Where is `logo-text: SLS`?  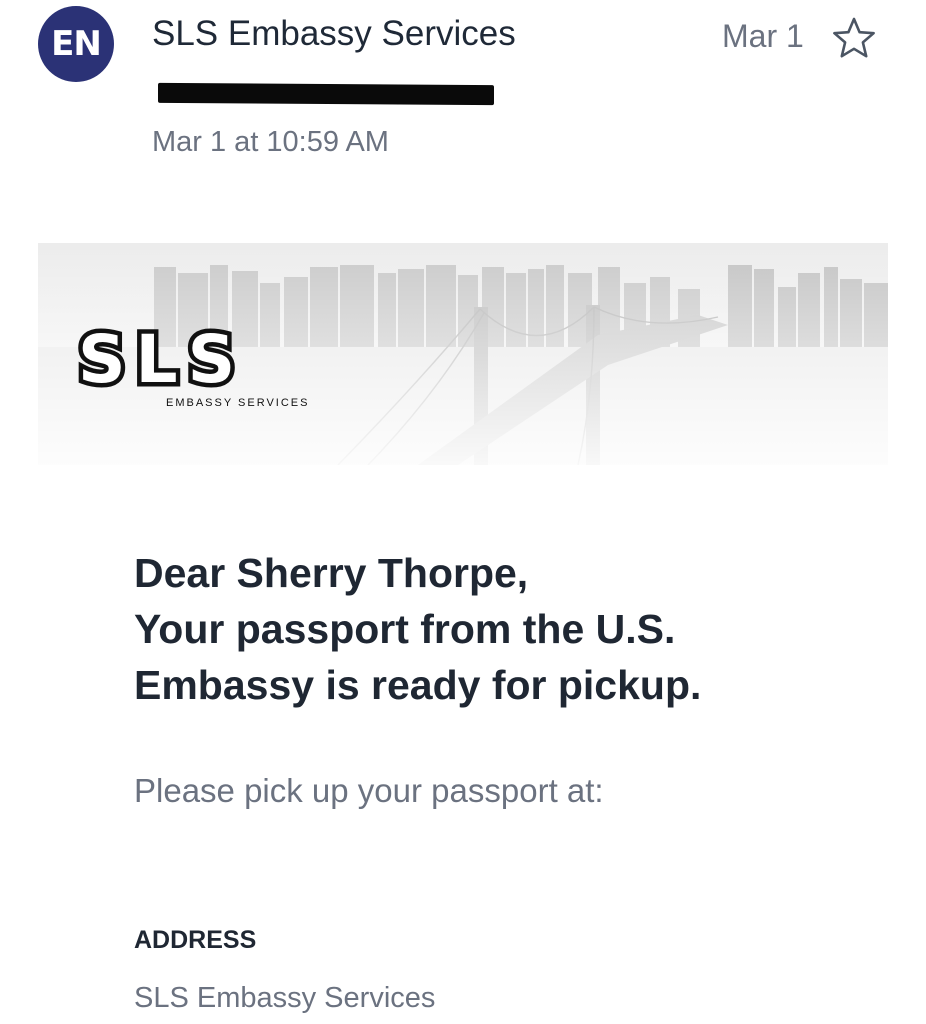 logo-text: SLS is located at coordinates (160, 359).